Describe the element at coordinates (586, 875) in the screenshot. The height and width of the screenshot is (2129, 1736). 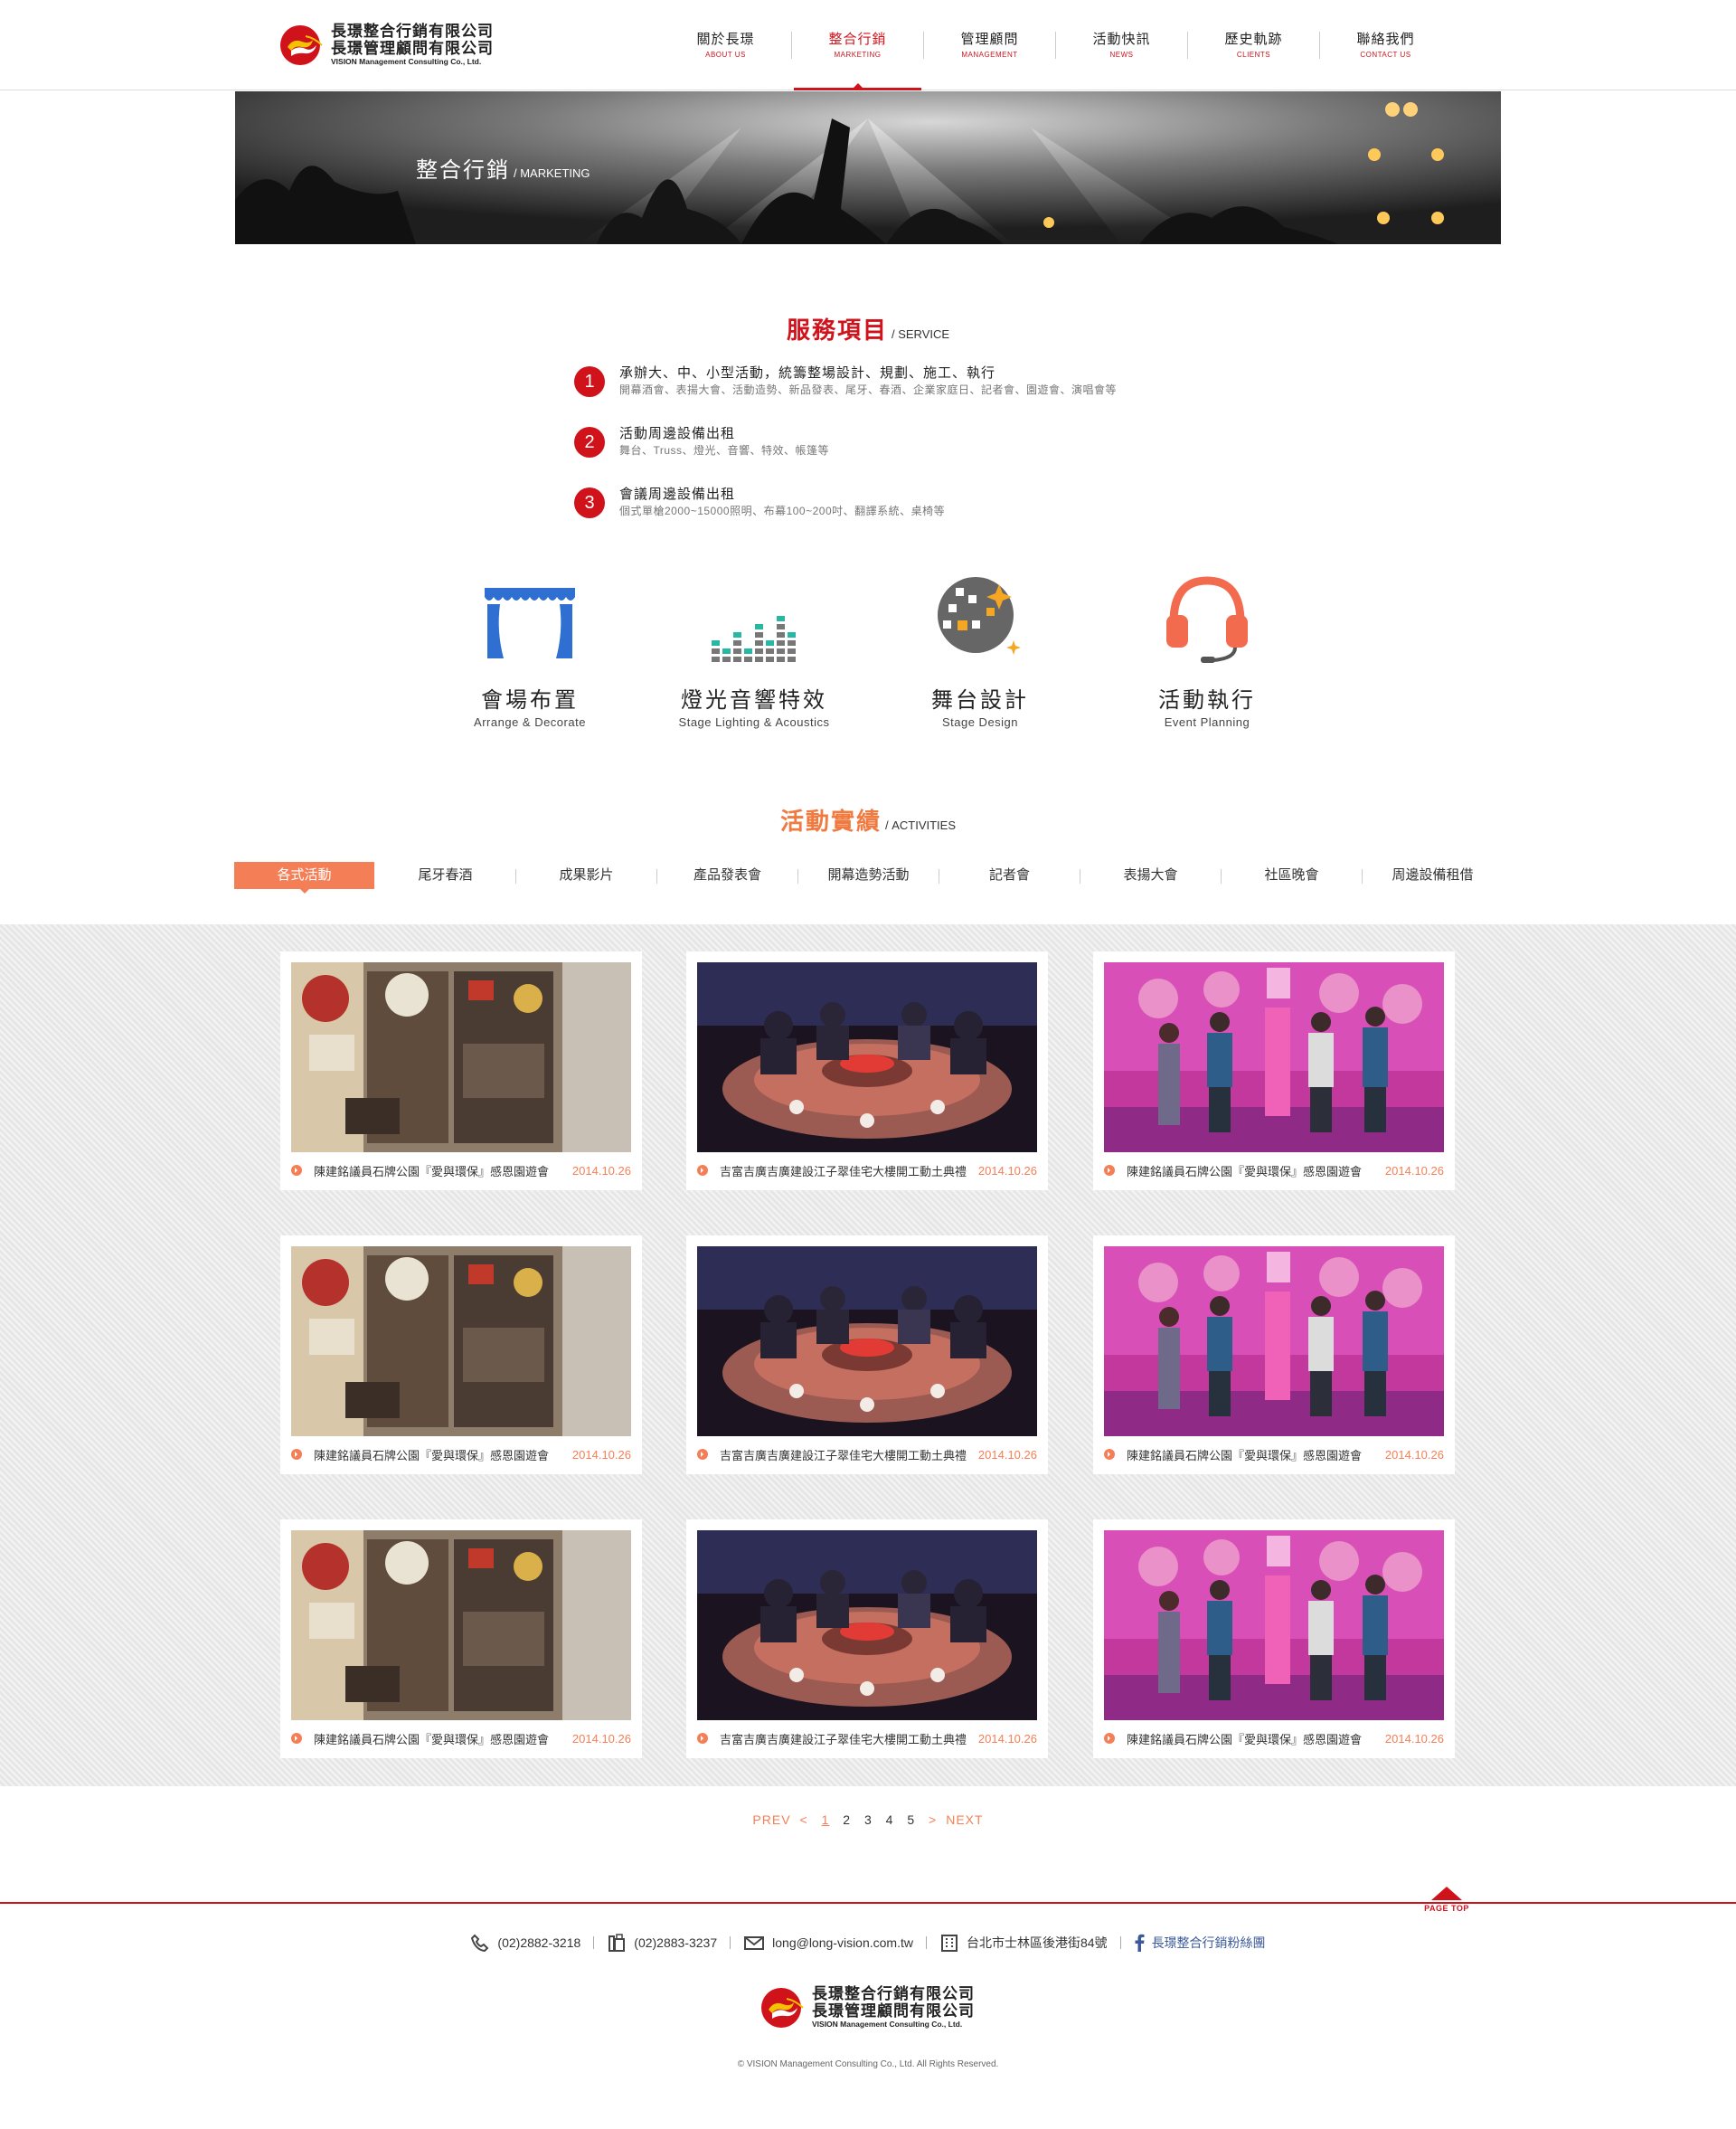
I see `tab-videos: 成果影片` at that location.